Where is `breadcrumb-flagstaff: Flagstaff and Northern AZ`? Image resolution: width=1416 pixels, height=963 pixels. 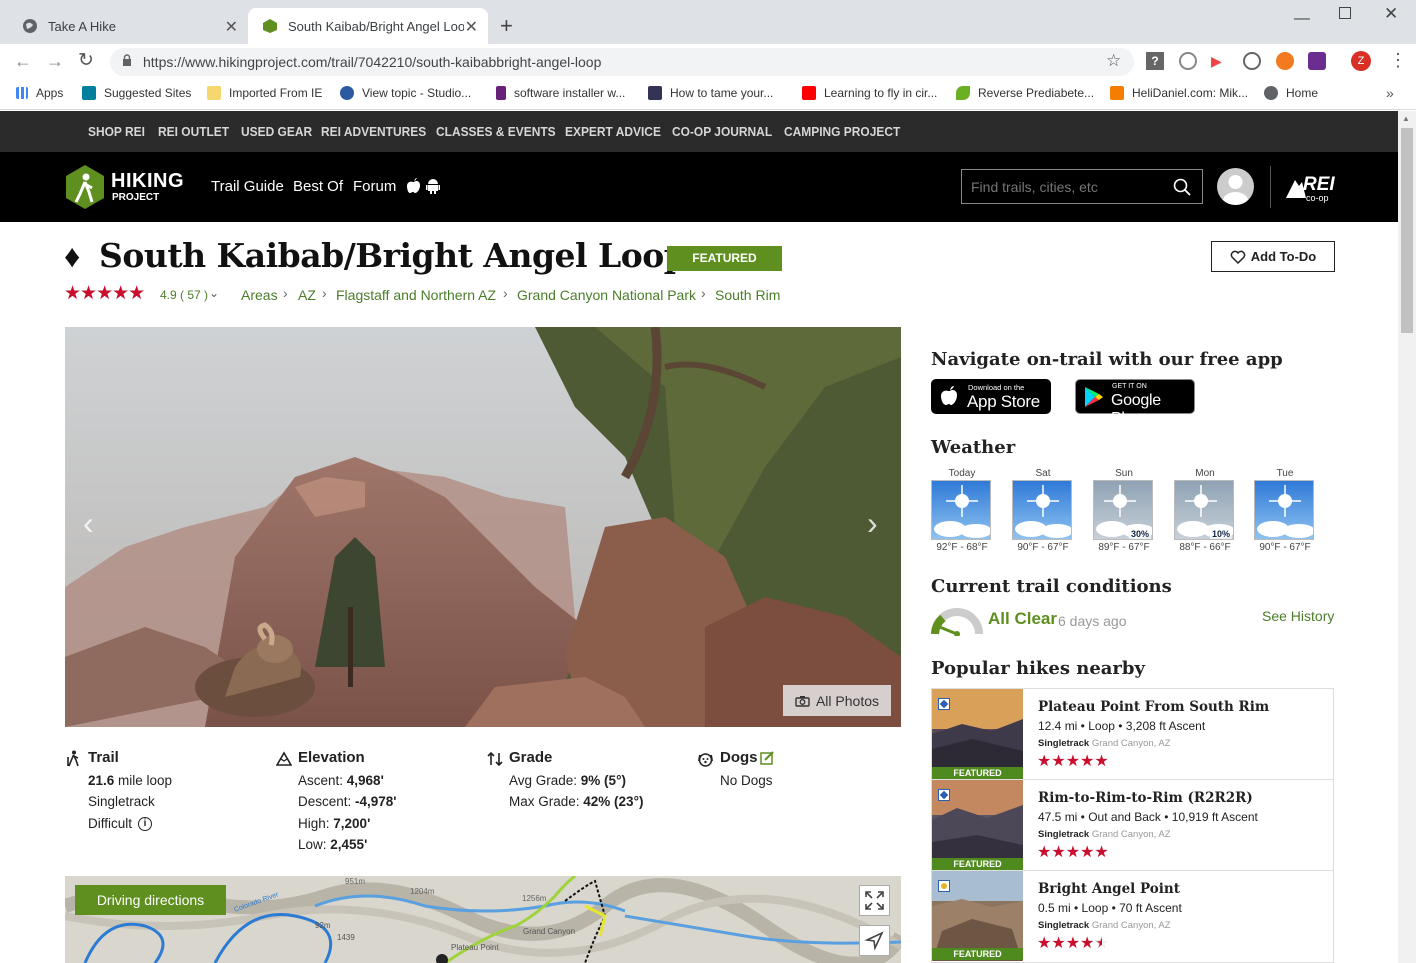 breadcrumb-flagstaff: Flagstaff and Northern AZ is located at coordinates (416, 295).